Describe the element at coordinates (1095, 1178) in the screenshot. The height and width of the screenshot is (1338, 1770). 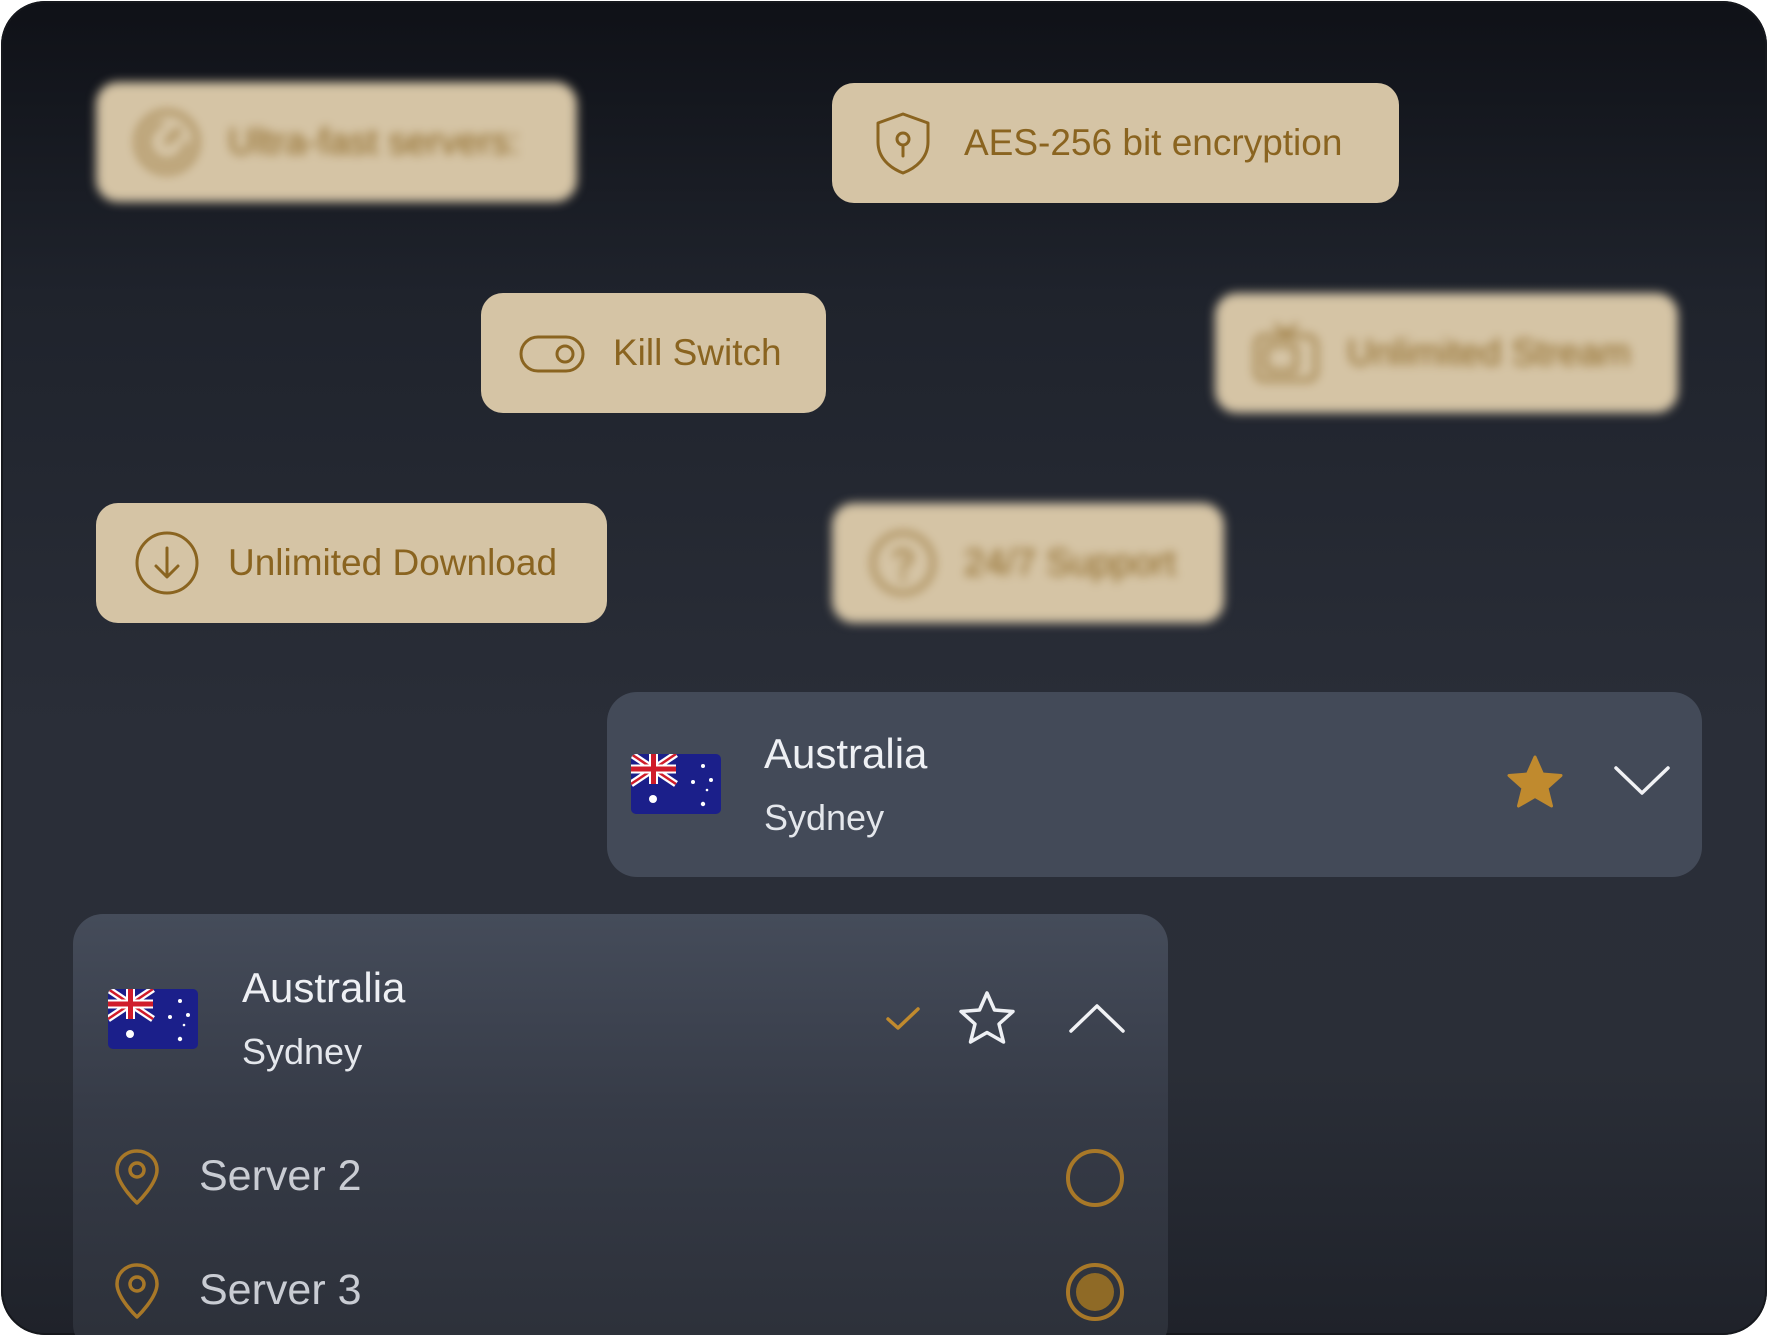
I see `radio-button-unselected` at that location.